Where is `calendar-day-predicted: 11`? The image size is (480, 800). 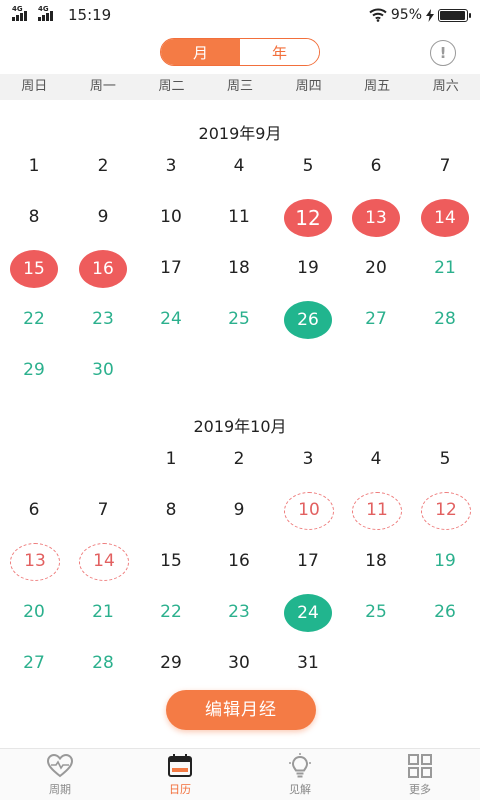 calendar-day-predicted: 11 is located at coordinates (377, 511).